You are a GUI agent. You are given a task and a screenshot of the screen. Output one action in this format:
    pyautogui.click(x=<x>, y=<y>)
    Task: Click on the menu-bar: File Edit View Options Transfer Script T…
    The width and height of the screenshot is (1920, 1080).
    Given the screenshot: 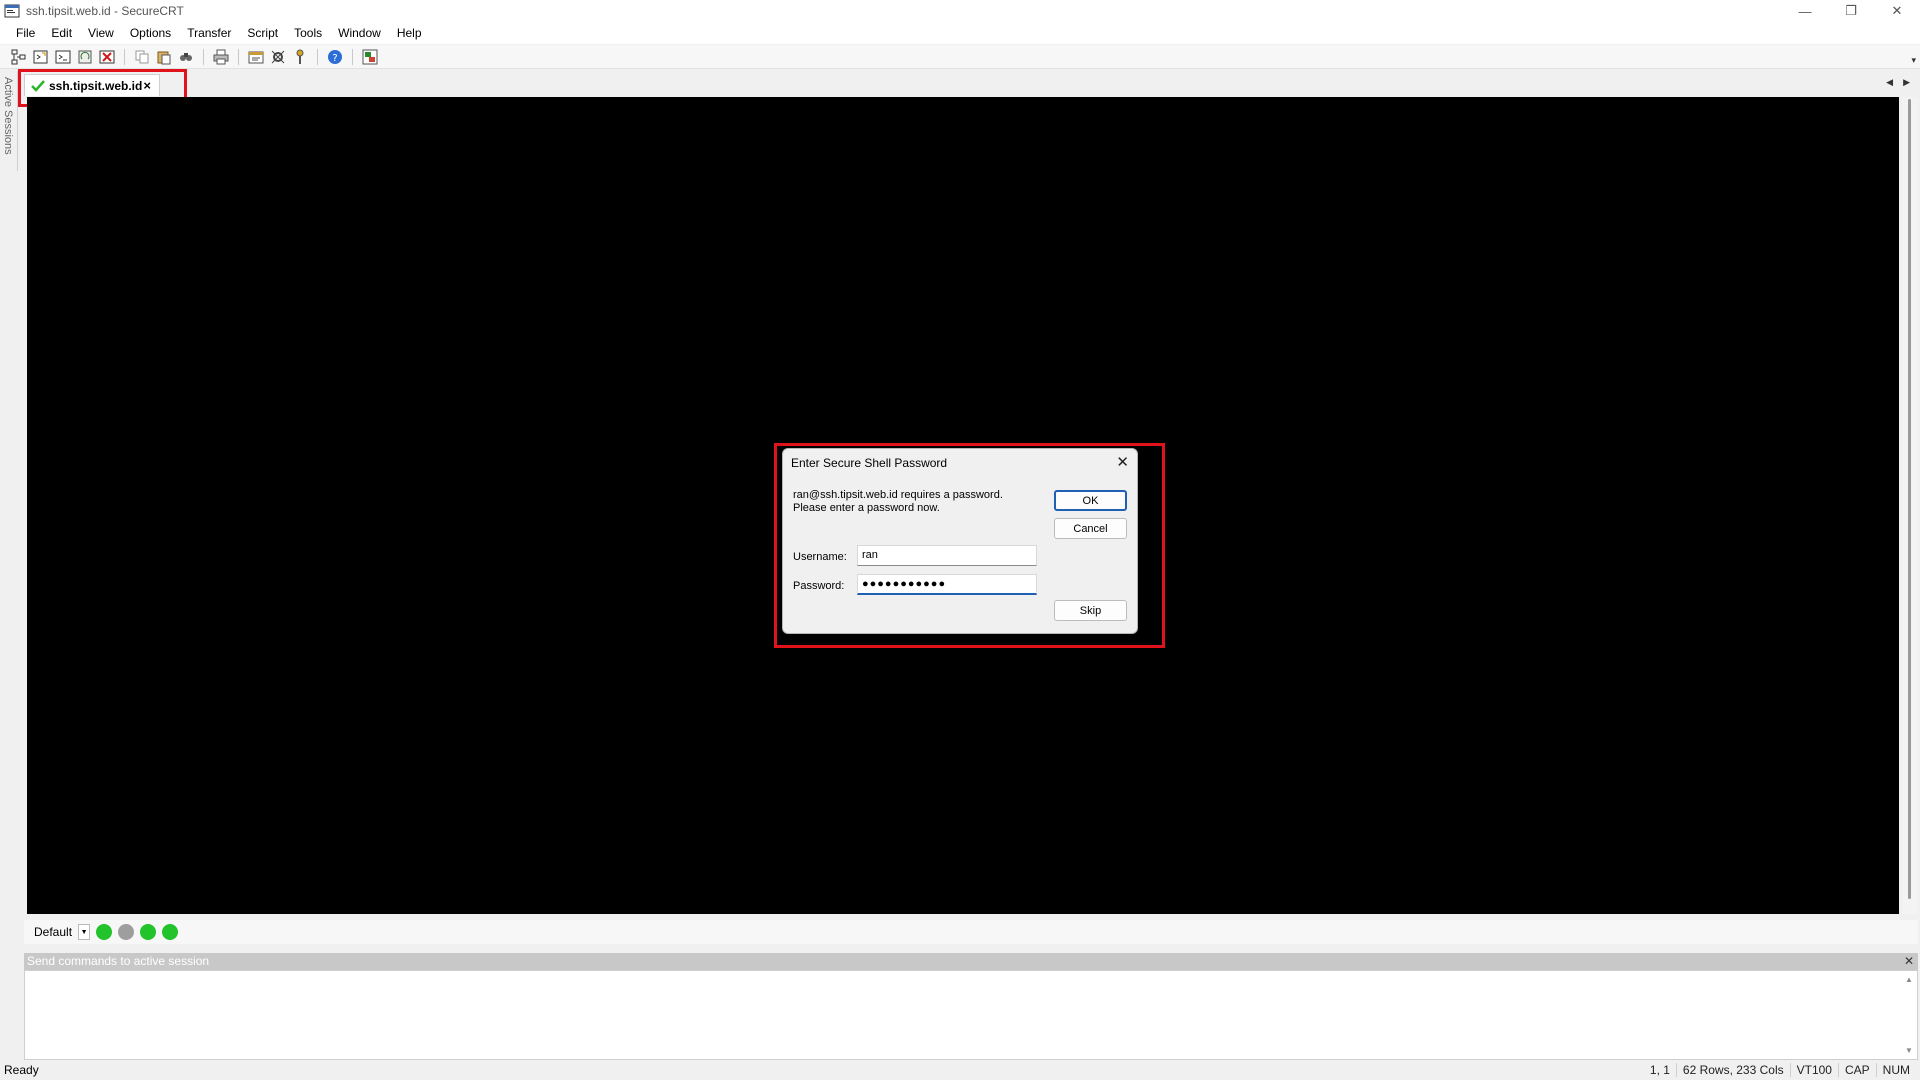 What is the action you would take?
    pyautogui.click(x=960, y=33)
    